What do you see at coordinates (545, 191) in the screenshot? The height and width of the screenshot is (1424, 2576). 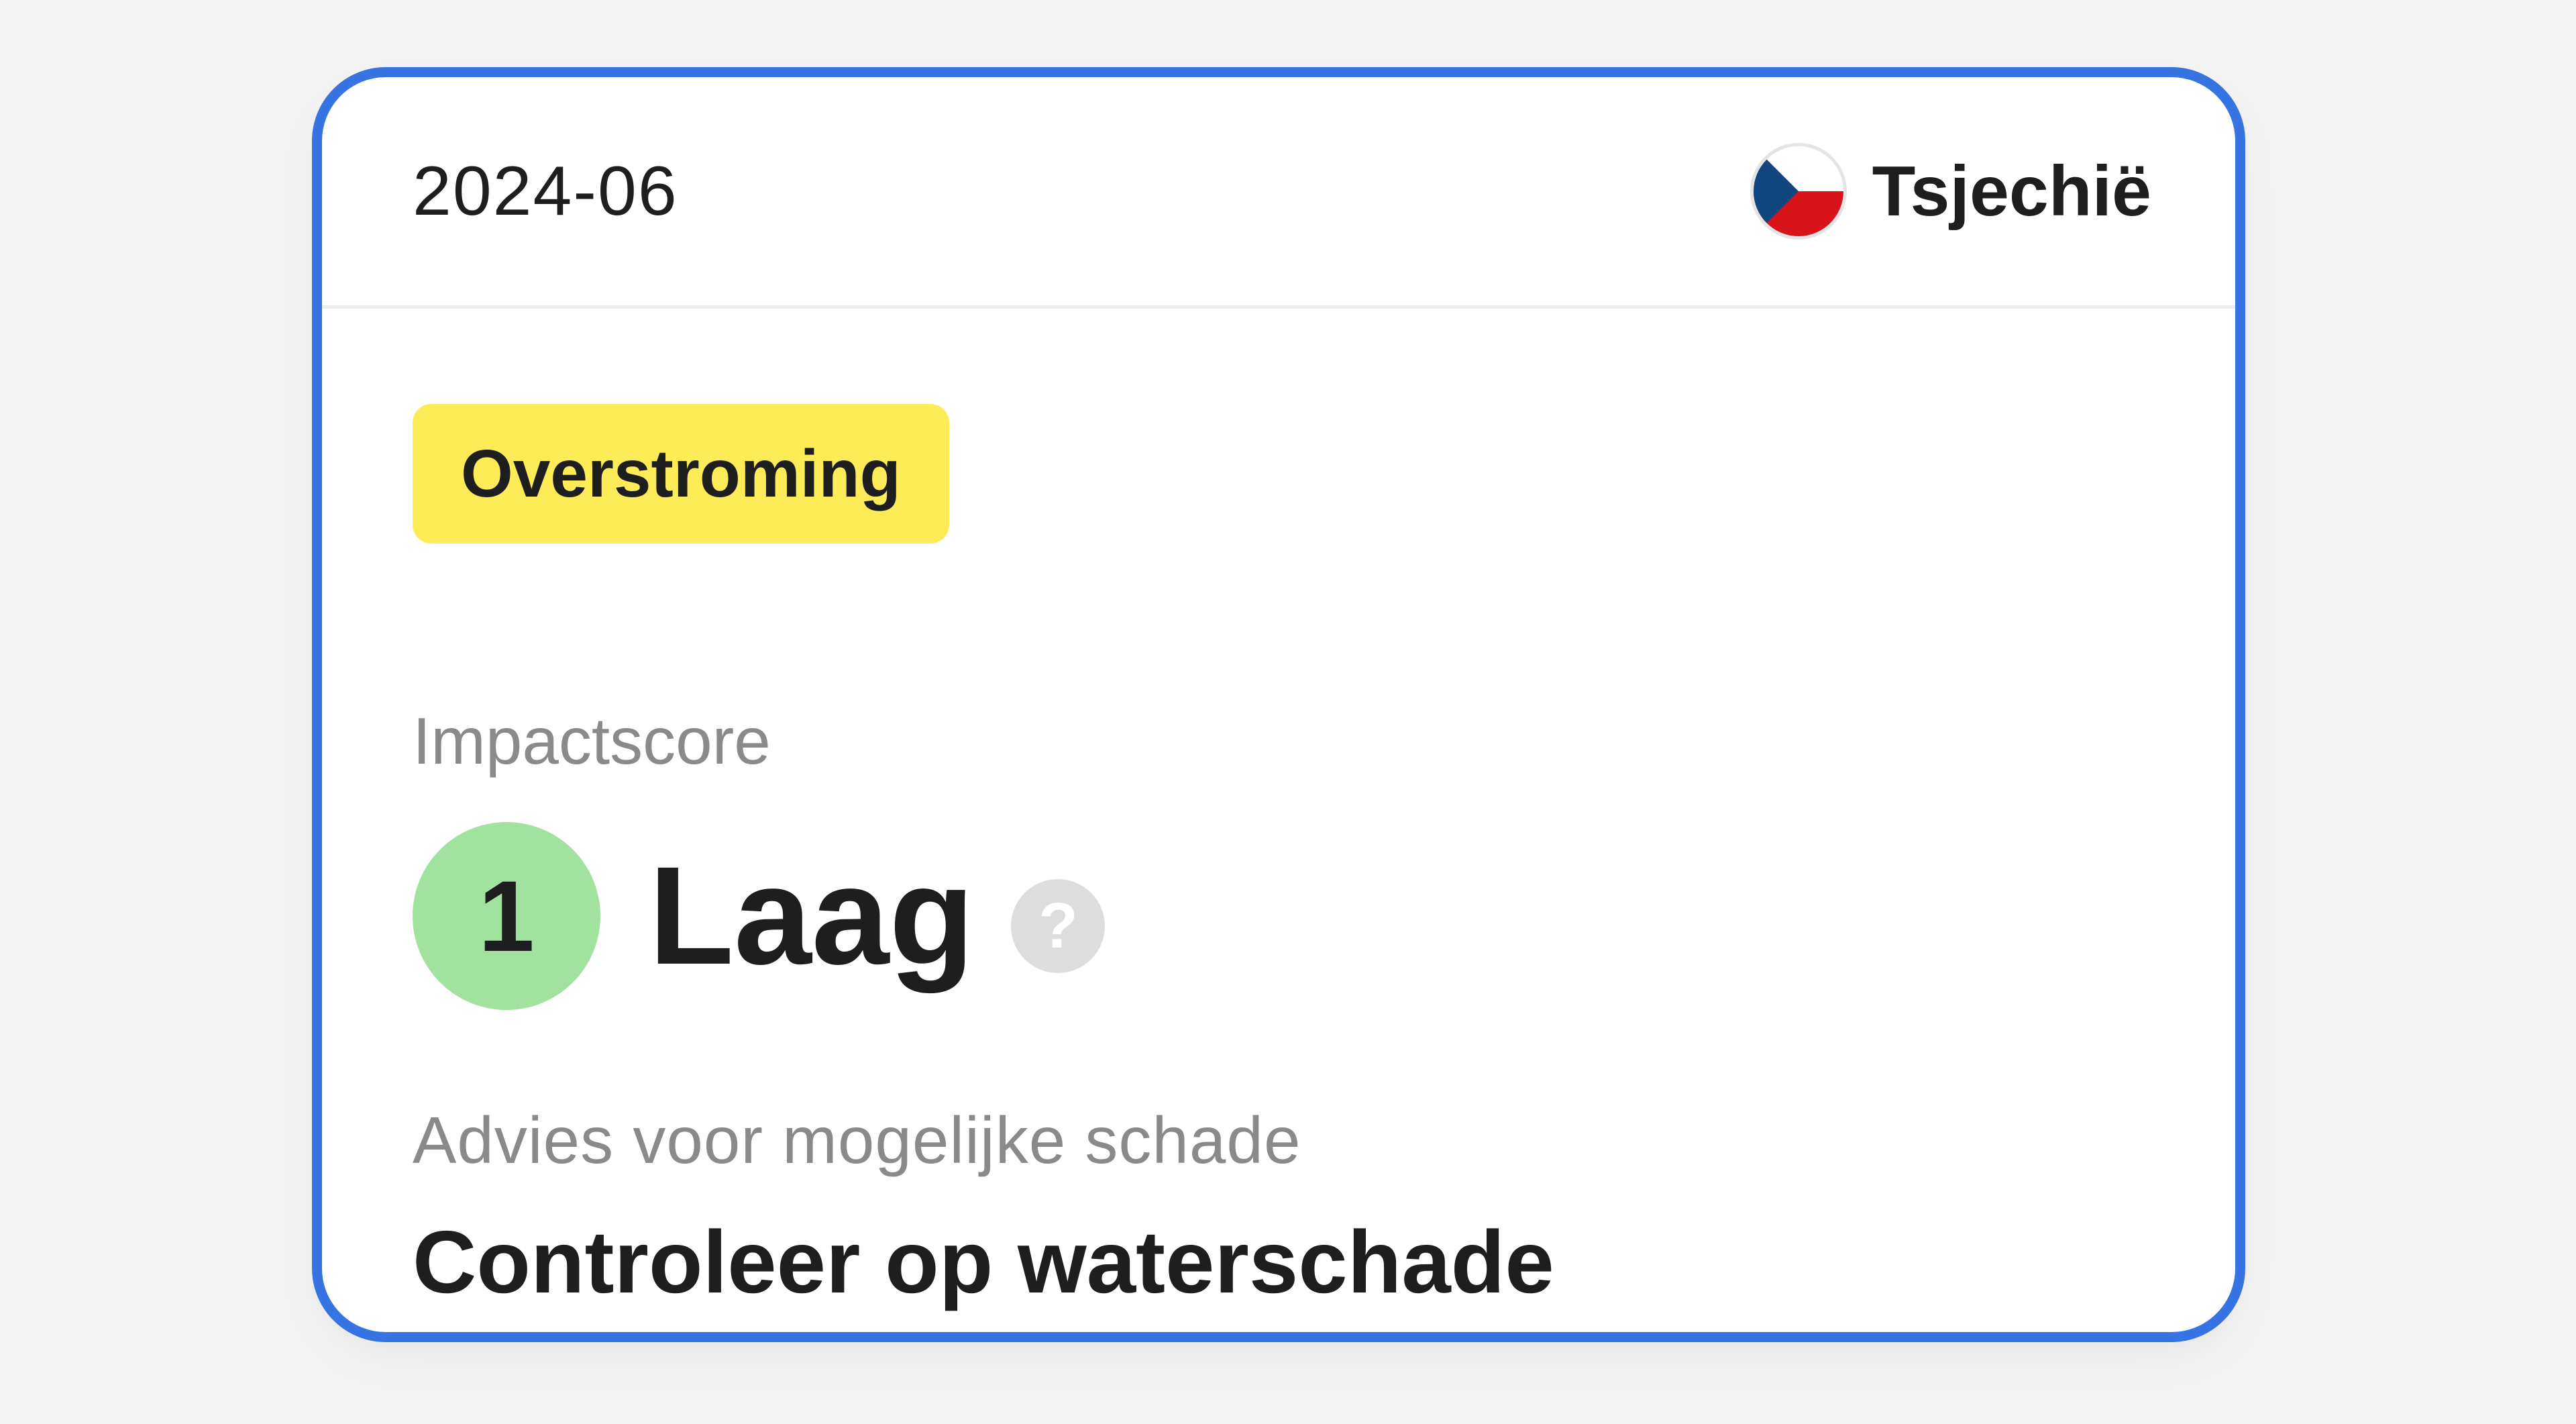 I see `event-date: 2024-06` at bounding box center [545, 191].